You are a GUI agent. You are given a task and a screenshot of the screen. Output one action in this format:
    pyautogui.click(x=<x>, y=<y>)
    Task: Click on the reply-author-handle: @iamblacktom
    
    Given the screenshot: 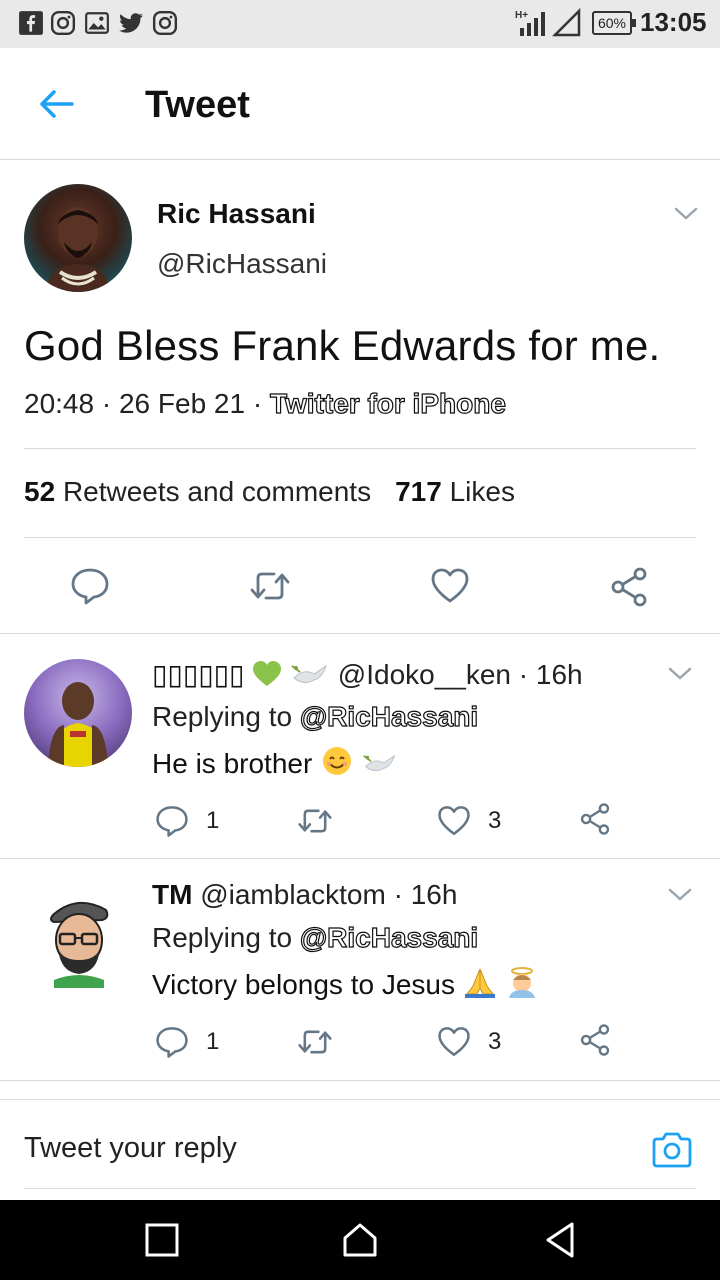 What is the action you would take?
    pyautogui.click(x=293, y=894)
    